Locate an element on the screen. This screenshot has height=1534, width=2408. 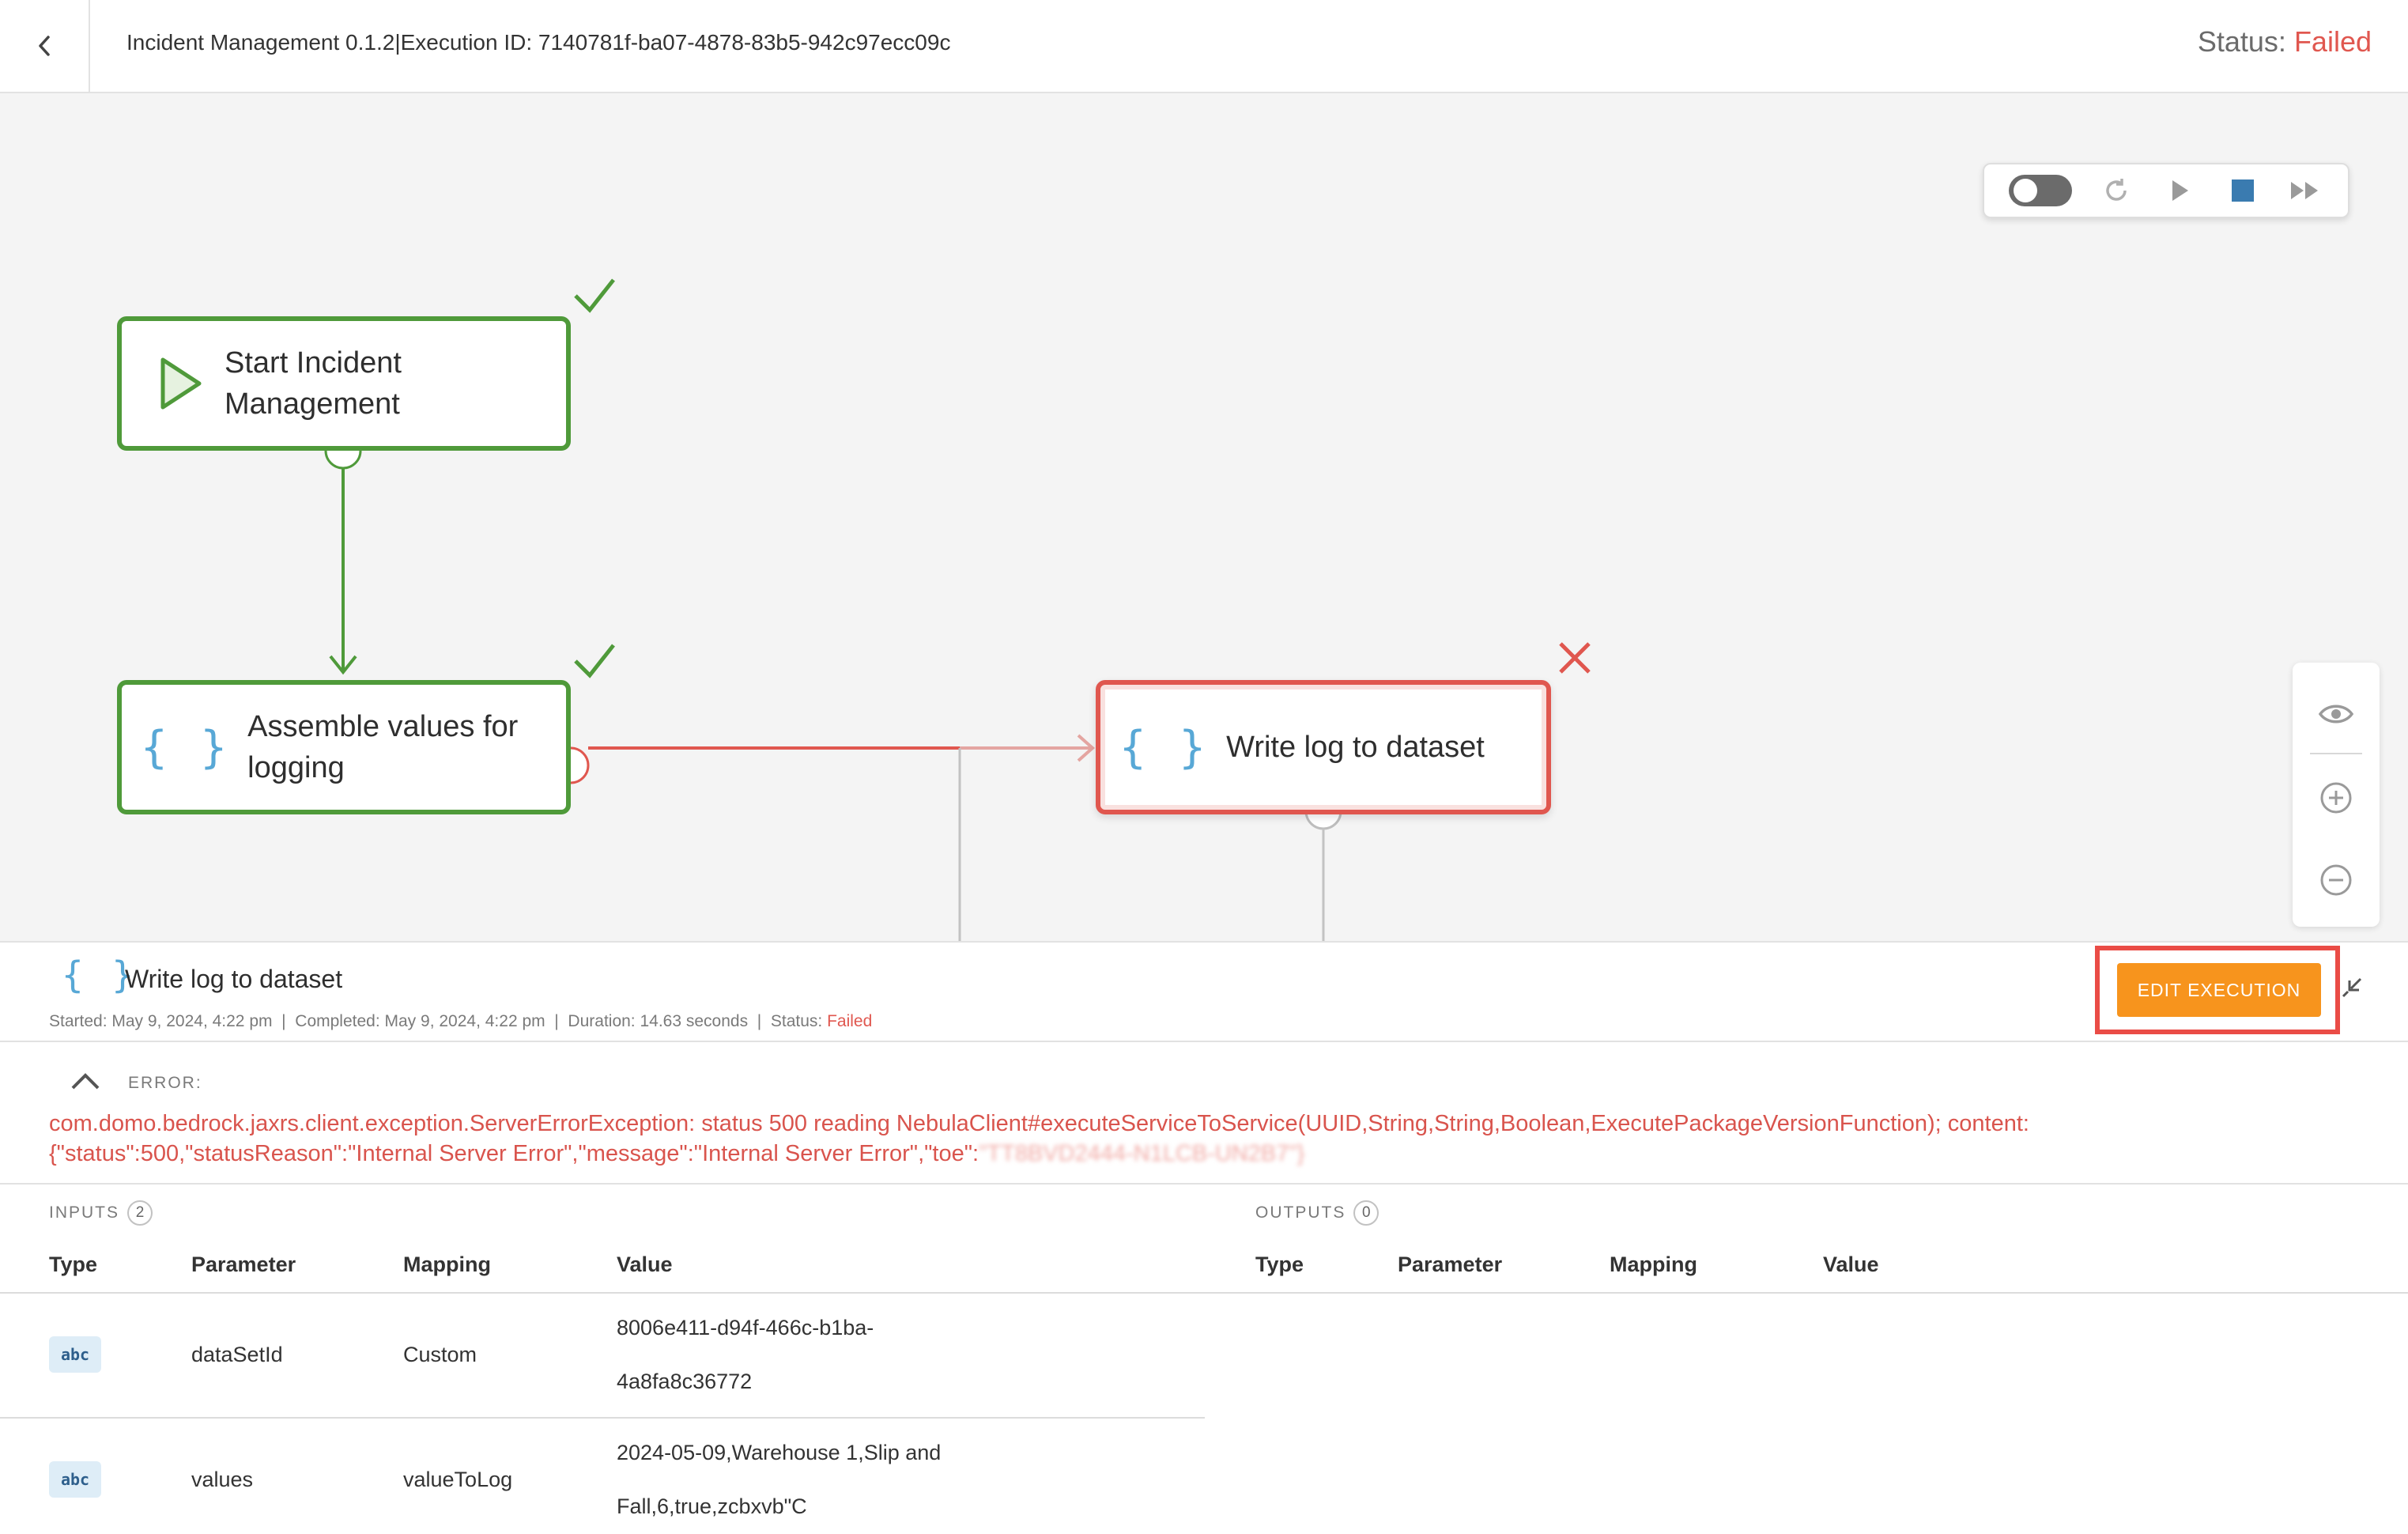
inputs-col-value: Value is located at coordinates (645, 1264).